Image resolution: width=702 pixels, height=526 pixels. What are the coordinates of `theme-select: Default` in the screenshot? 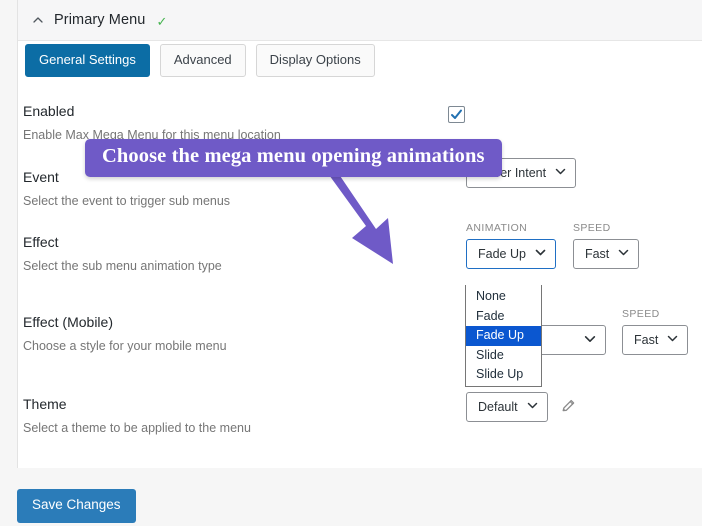 It's located at (507, 407).